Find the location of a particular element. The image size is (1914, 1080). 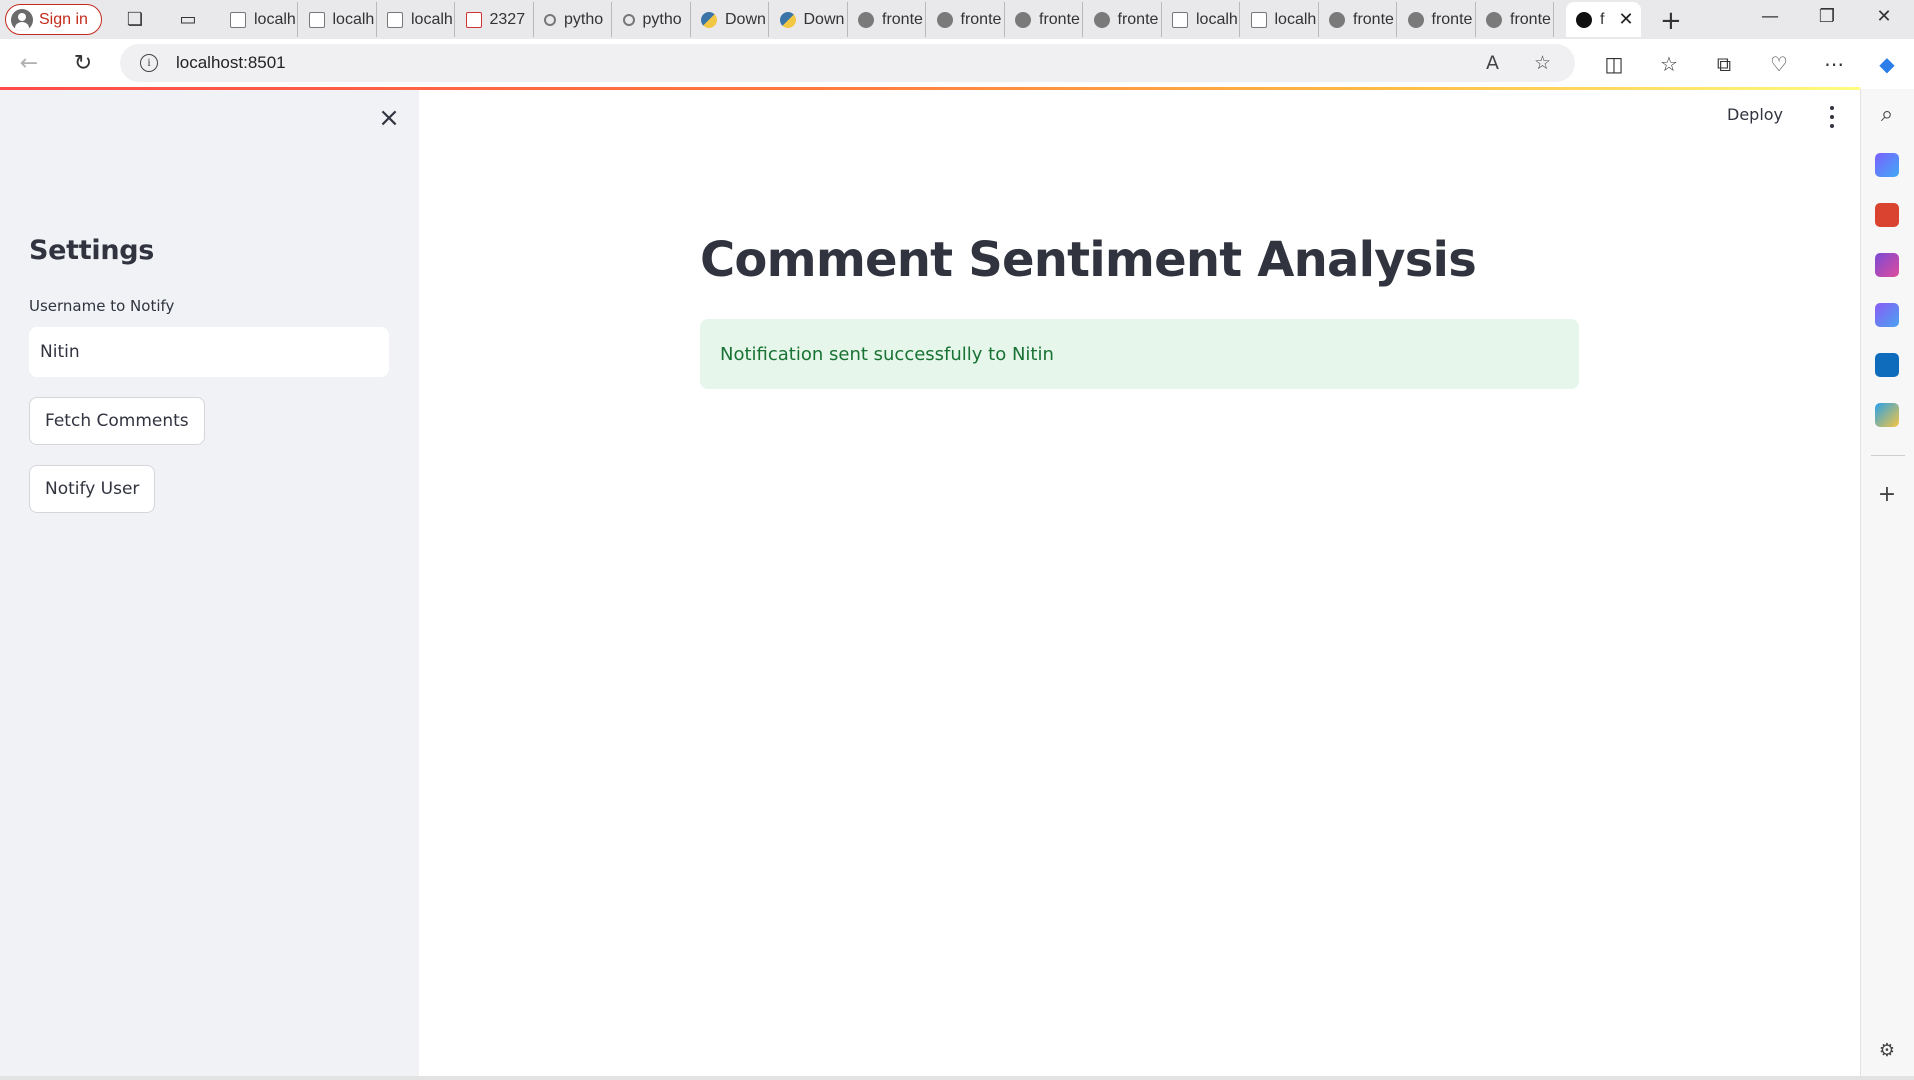

username-label: Username to Notify is located at coordinates (102, 306).